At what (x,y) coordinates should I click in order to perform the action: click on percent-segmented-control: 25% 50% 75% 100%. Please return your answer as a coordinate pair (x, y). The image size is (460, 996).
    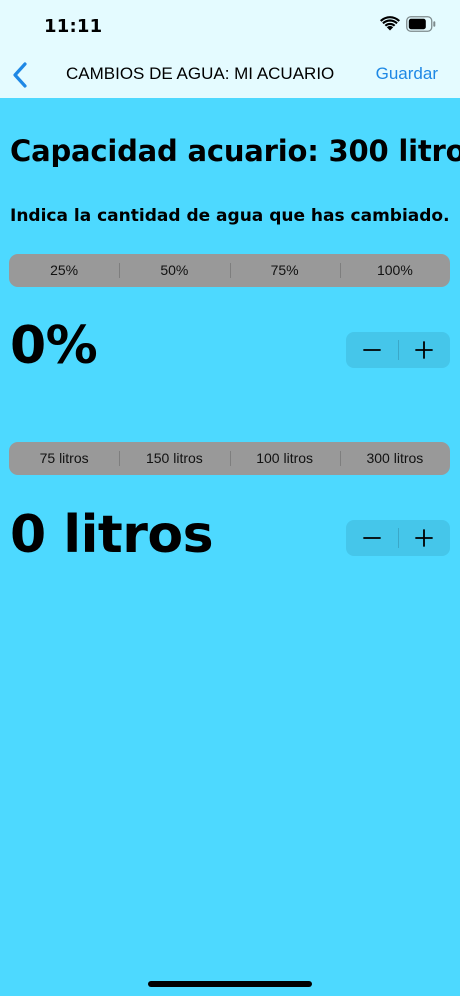
    Looking at the image, I should click on (229, 270).